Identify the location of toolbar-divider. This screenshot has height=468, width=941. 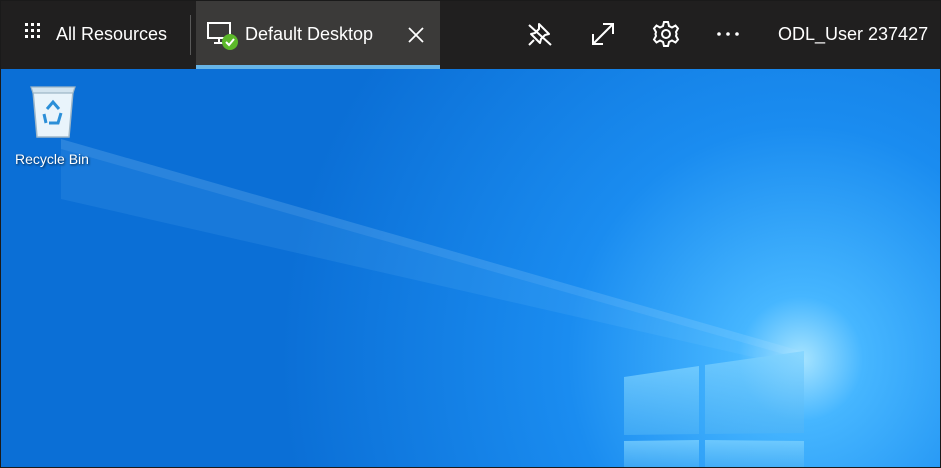
(190, 35).